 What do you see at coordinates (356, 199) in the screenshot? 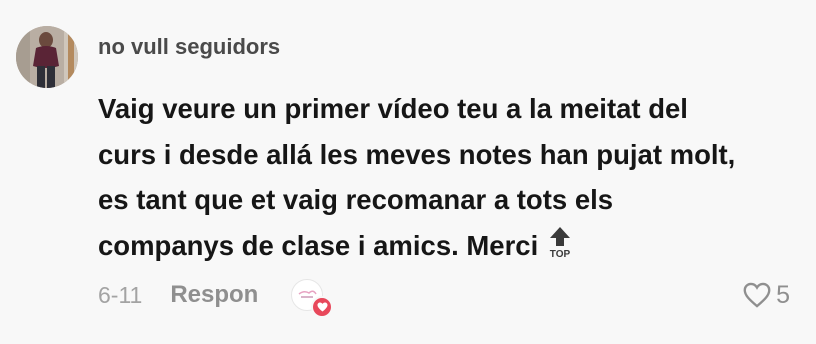
I see `comment-text-line: es tant que et vaig recomanar a tots els` at bounding box center [356, 199].